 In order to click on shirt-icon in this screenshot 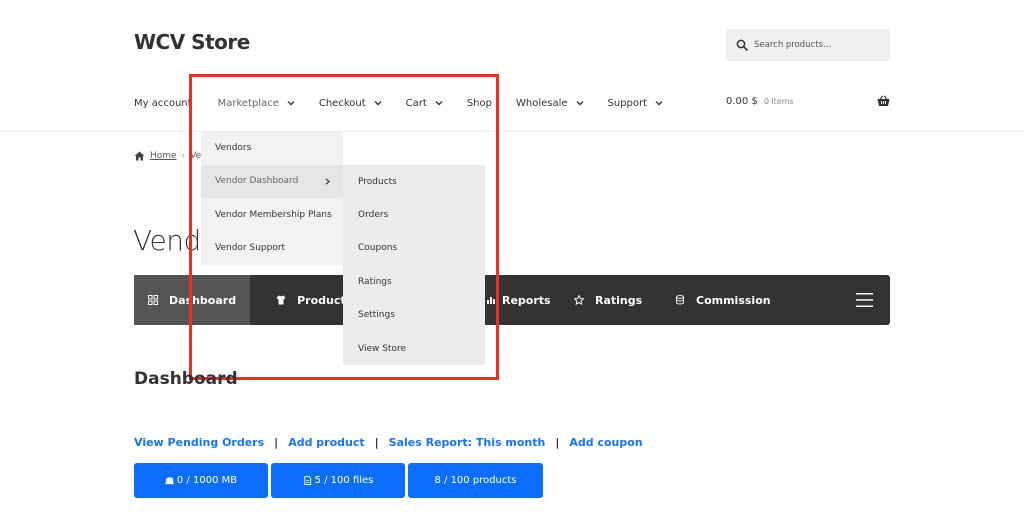, I will do `click(281, 300)`.